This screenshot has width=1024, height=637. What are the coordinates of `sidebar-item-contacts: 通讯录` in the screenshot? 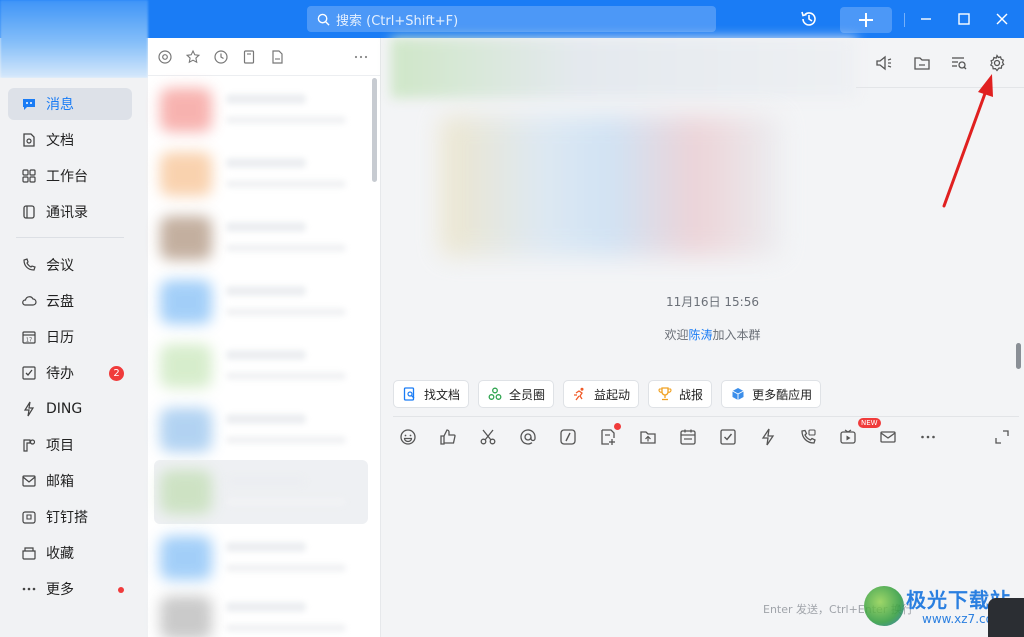 It's located at (70, 212).